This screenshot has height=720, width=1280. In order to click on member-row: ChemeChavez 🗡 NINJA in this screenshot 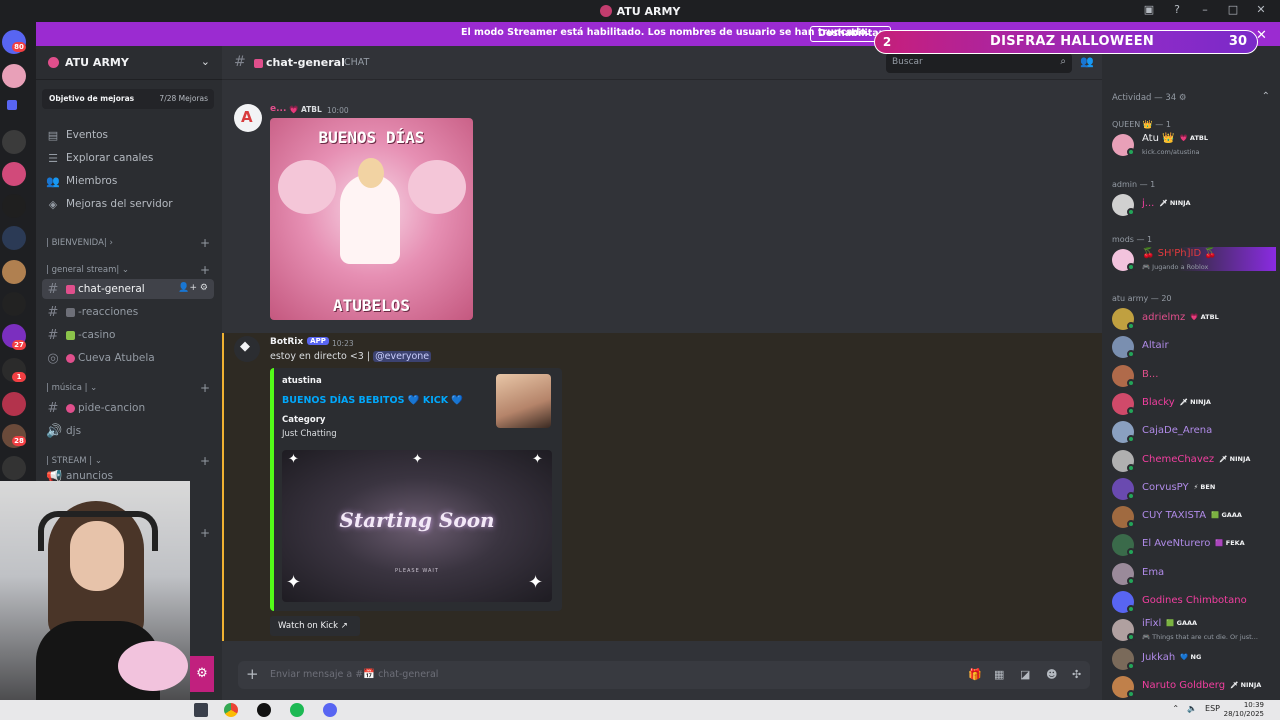, I will do `click(1194, 460)`.